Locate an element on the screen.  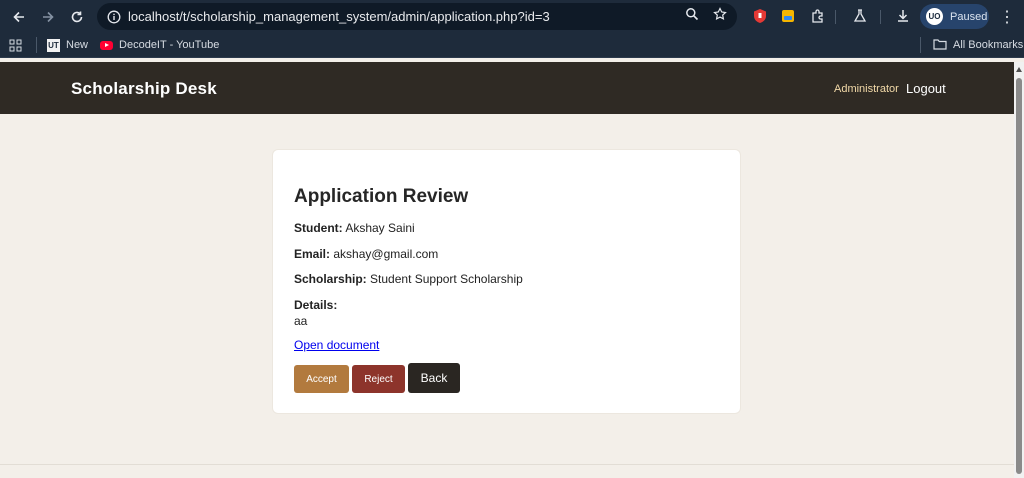
bookmark-label: New is located at coordinates (77, 45).